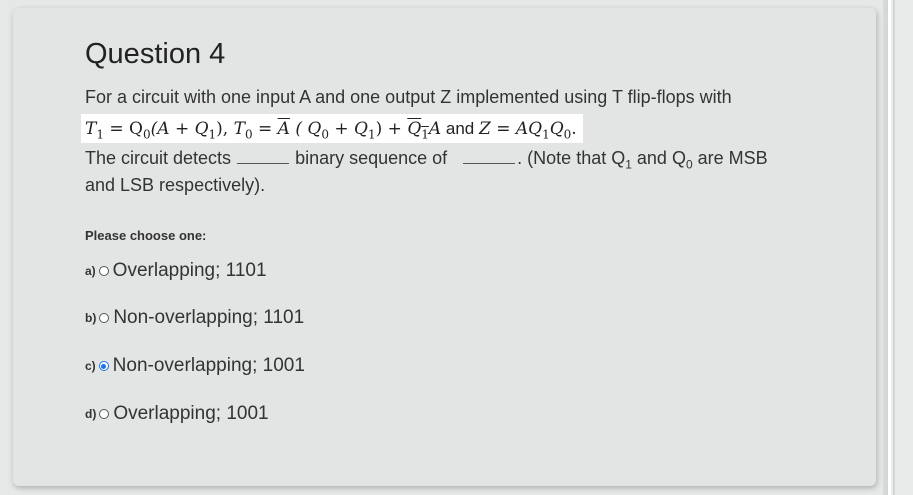  What do you see at coordinates (190, 414) in the screenshot?
I see `option-label: Overlapping; 1001` at bounding box center [190, 414].